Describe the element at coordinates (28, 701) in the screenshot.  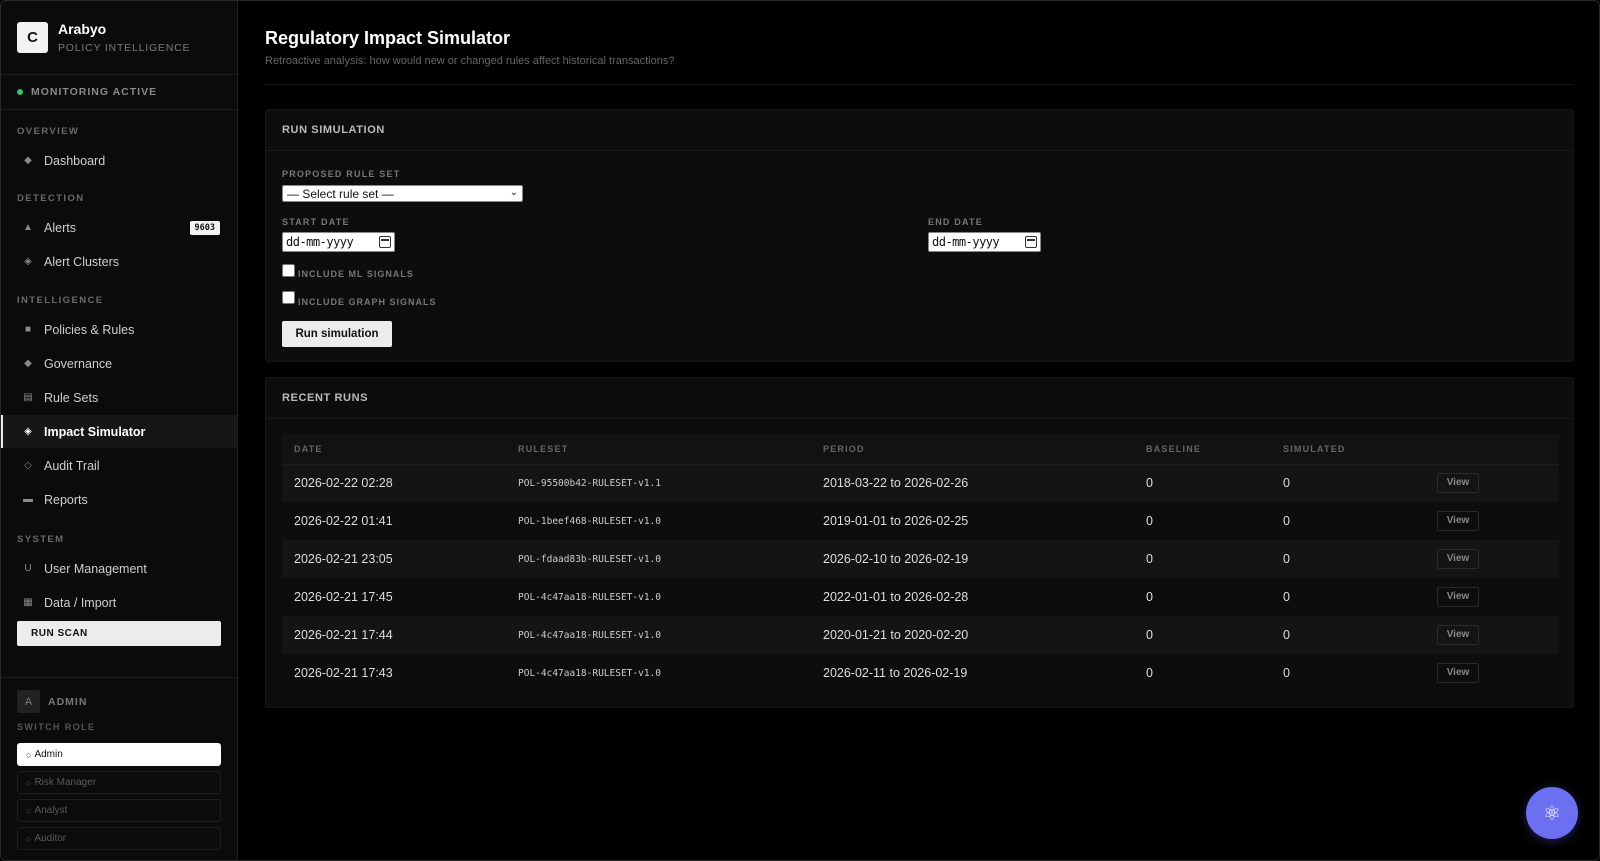
I see `avatar: A` at that location.